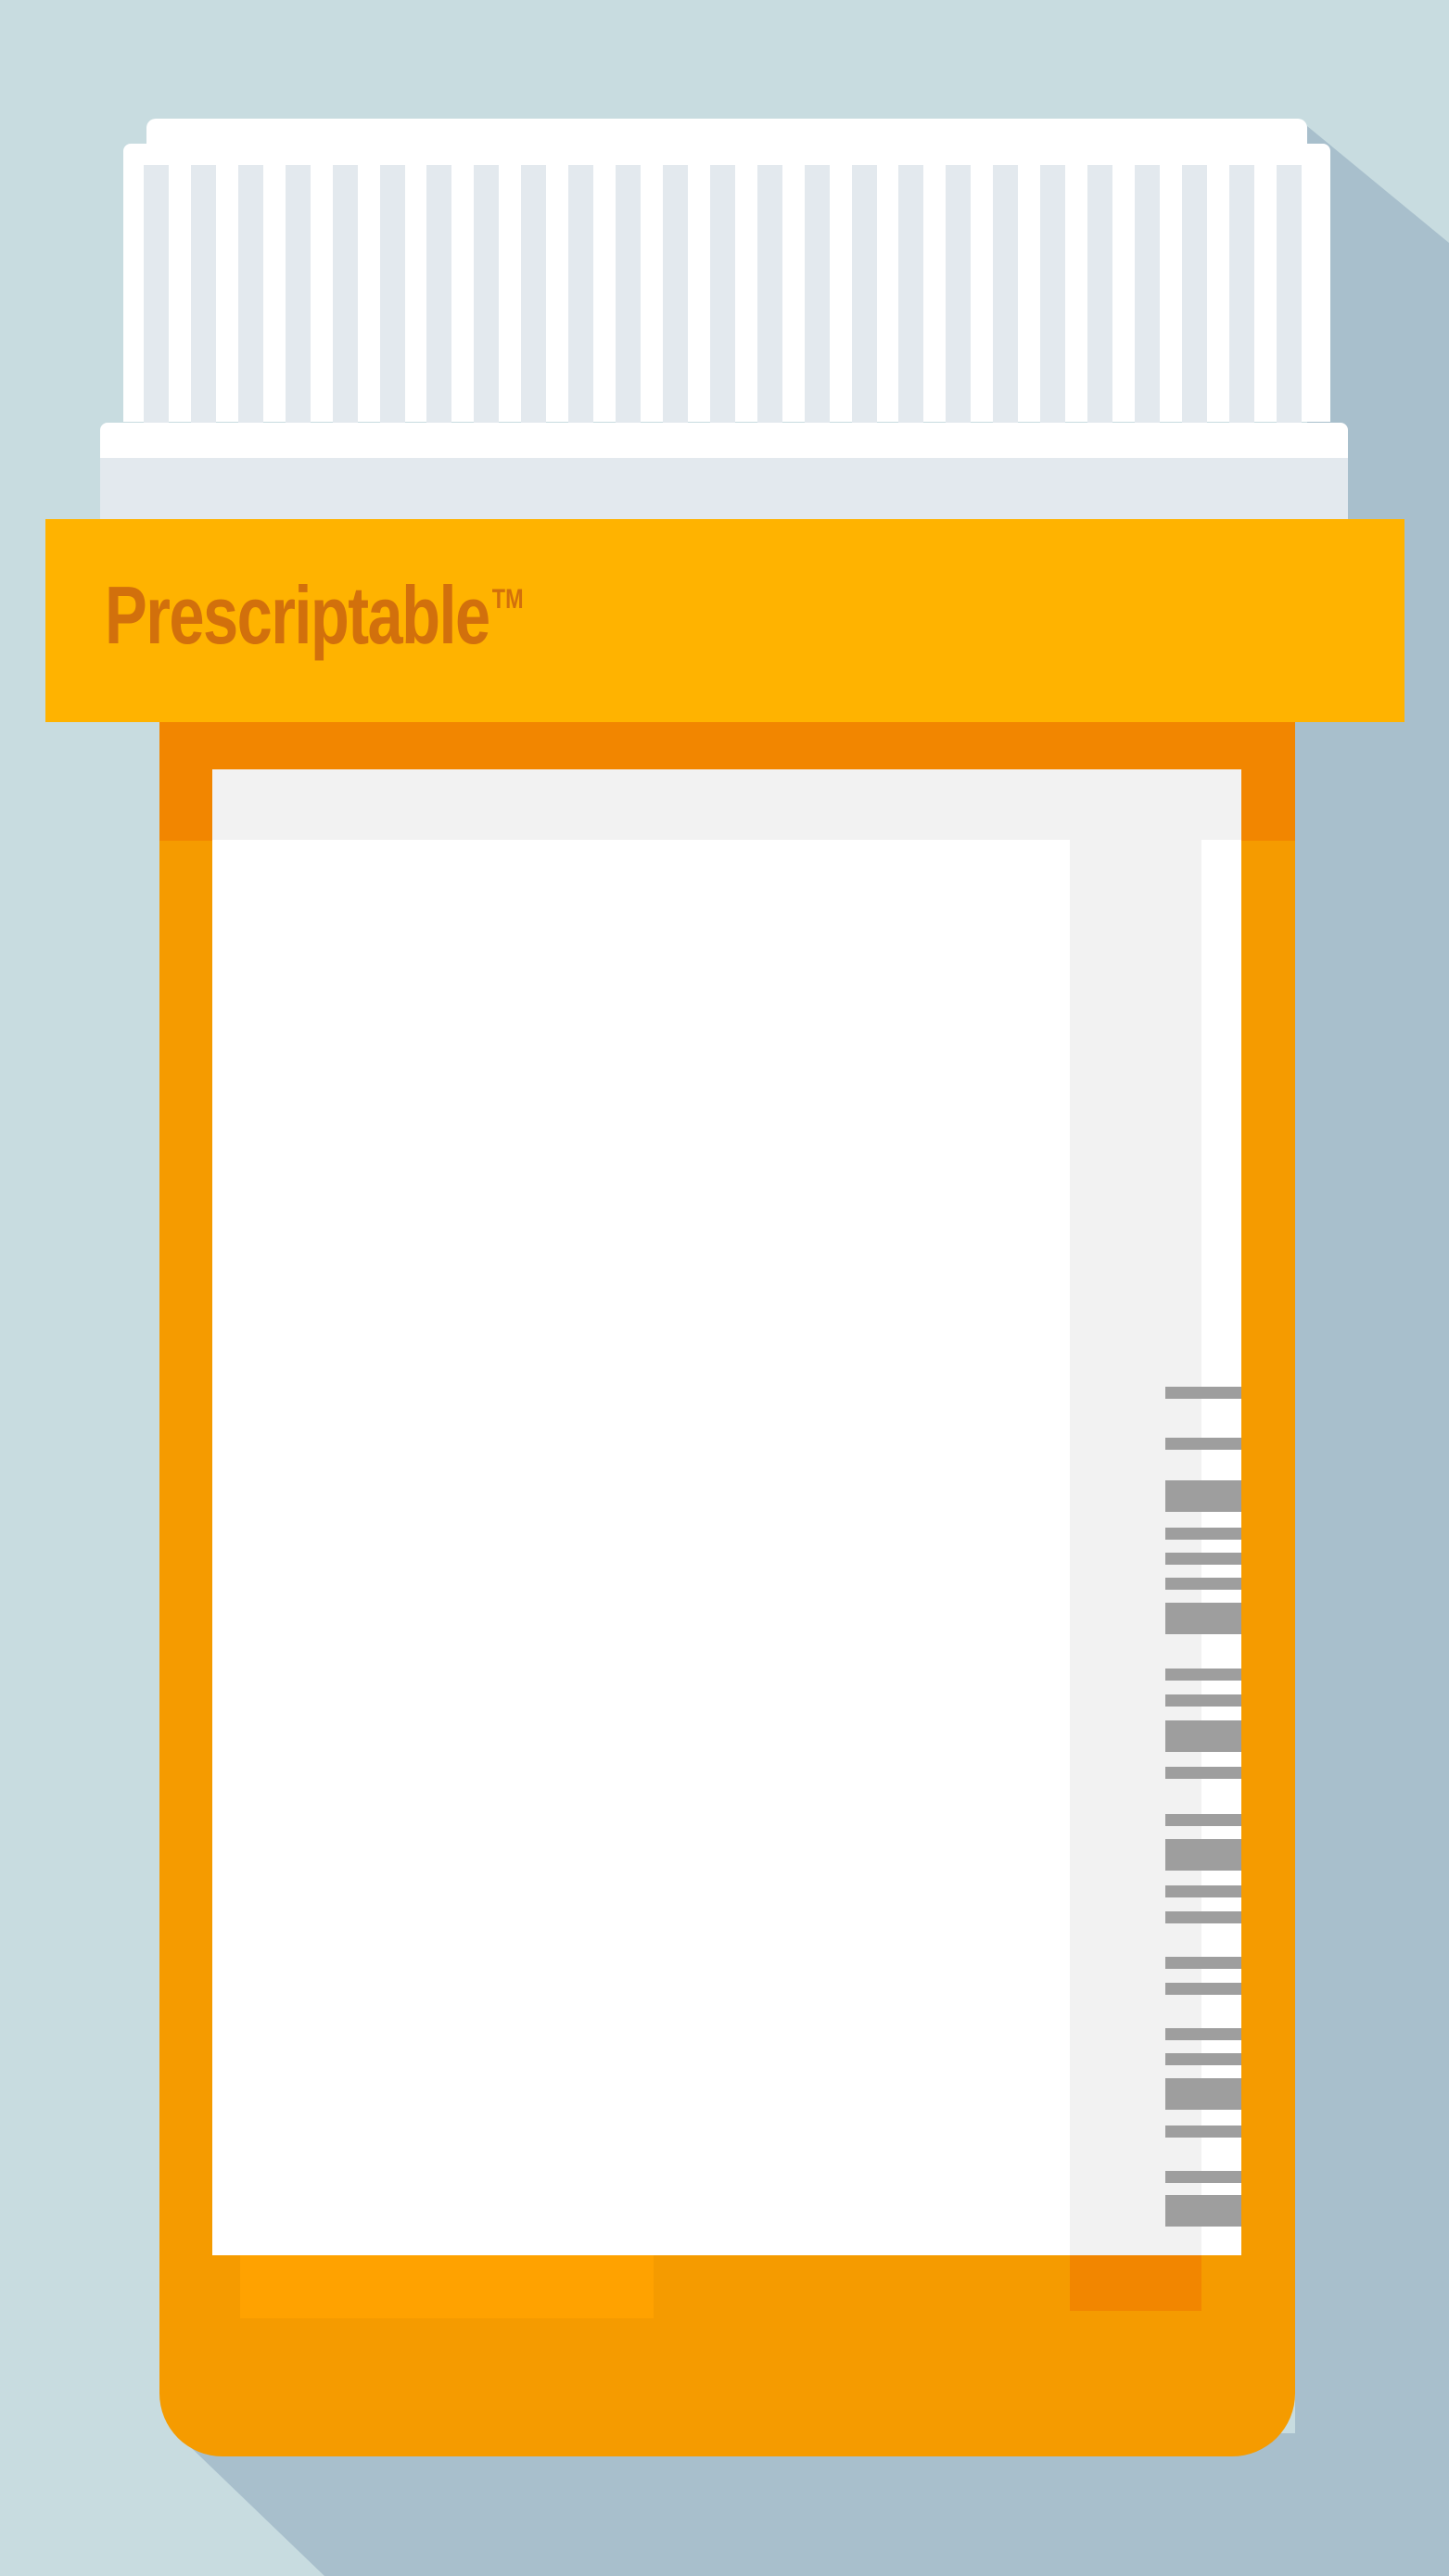 The width and height of the screenshot is (1449, 2576). Describe the element at coordinates (724, 489) in the screenshot. I see `cap-collar` at that location.